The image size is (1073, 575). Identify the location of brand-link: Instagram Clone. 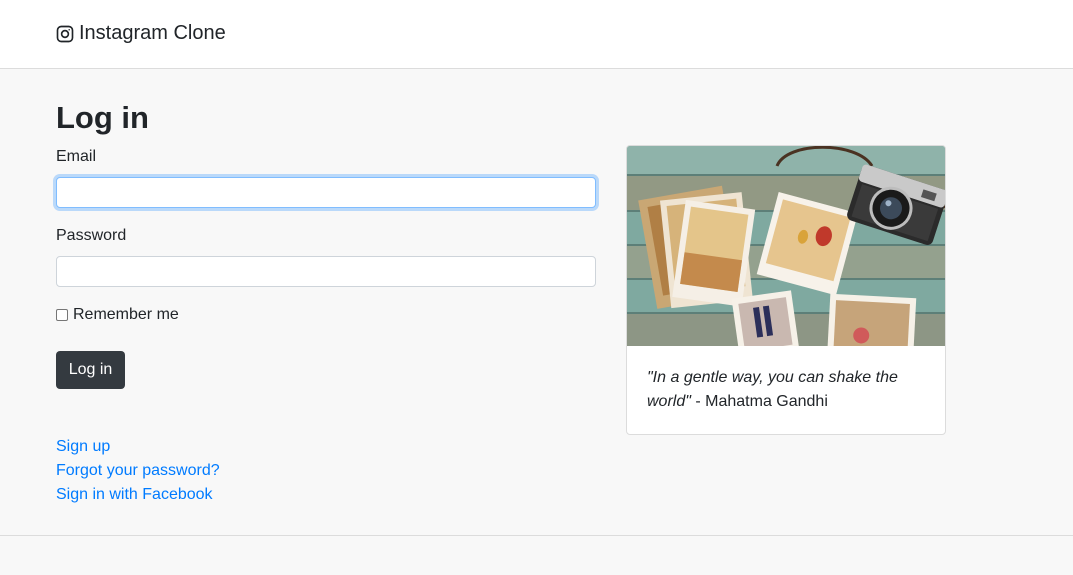
(141, 33).